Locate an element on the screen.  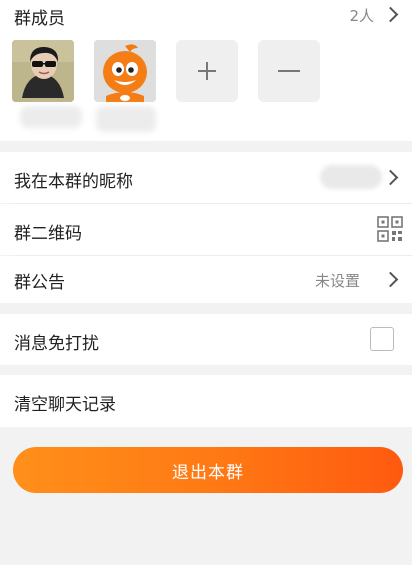
qrcode-icon is located at coordinates (390, 229).